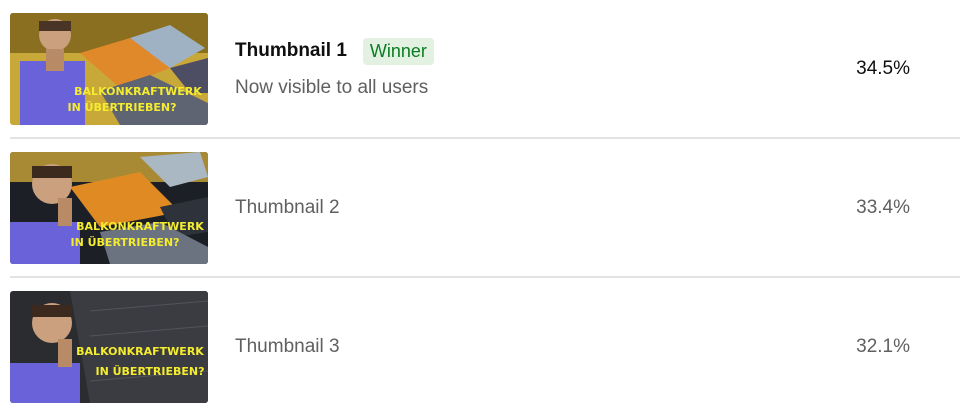 This screenshot has height=415, width=960. I want to click on thumbnail-image-3: BALKONKRAFTWERK IN ÜBERTRIEBEN?, so click(109, 347).